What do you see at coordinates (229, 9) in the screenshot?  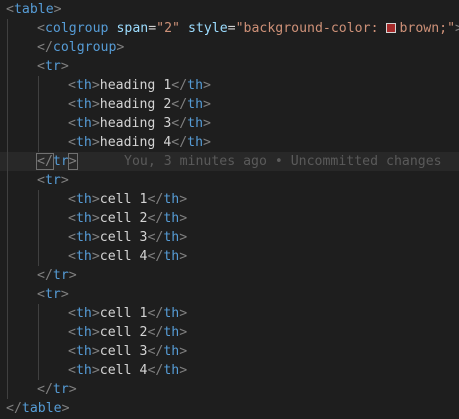 I see `code-line: <table>` at bounding box center [229, 9].